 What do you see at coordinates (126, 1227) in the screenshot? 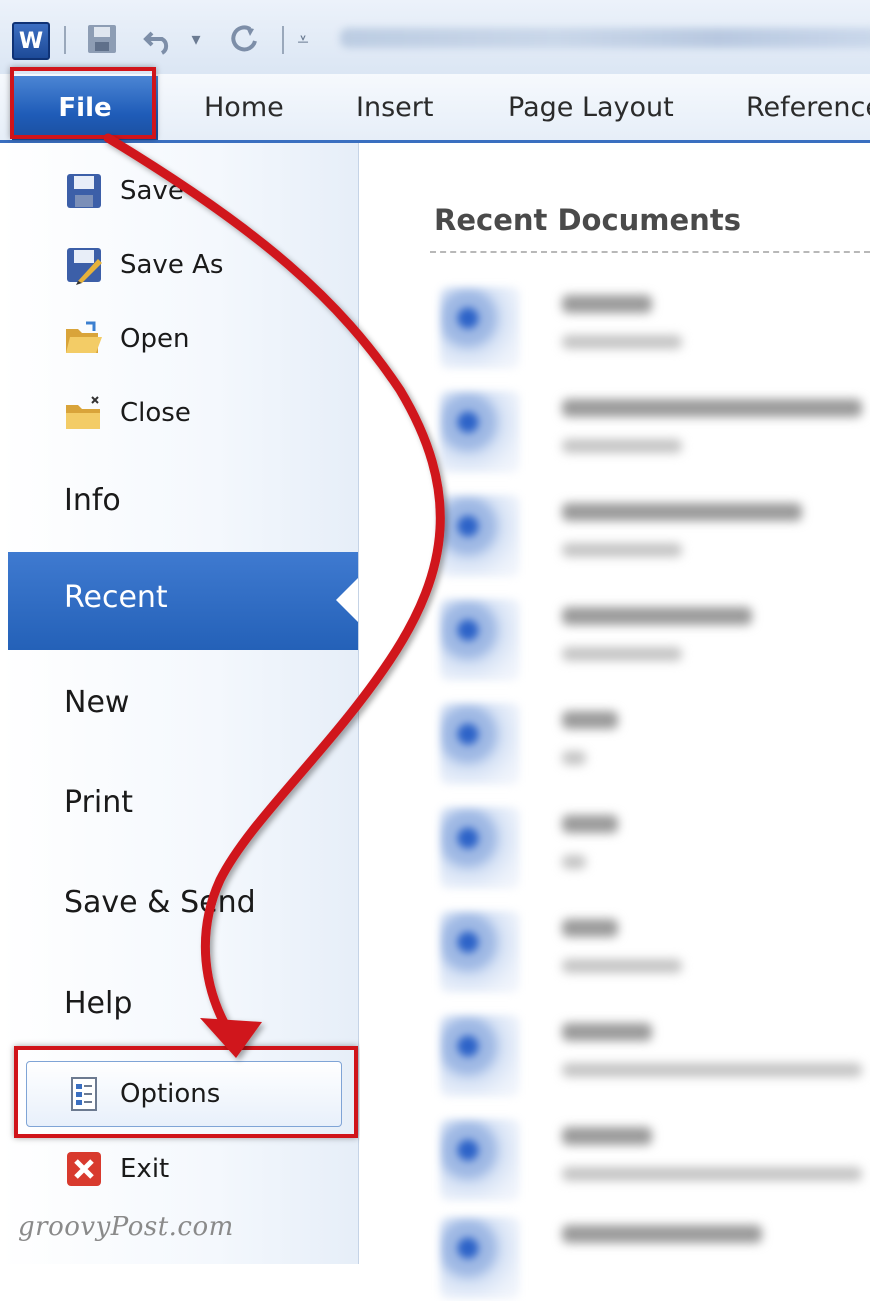
I see `watermark: groovyPost.com` at bounding box center [126, 1227].